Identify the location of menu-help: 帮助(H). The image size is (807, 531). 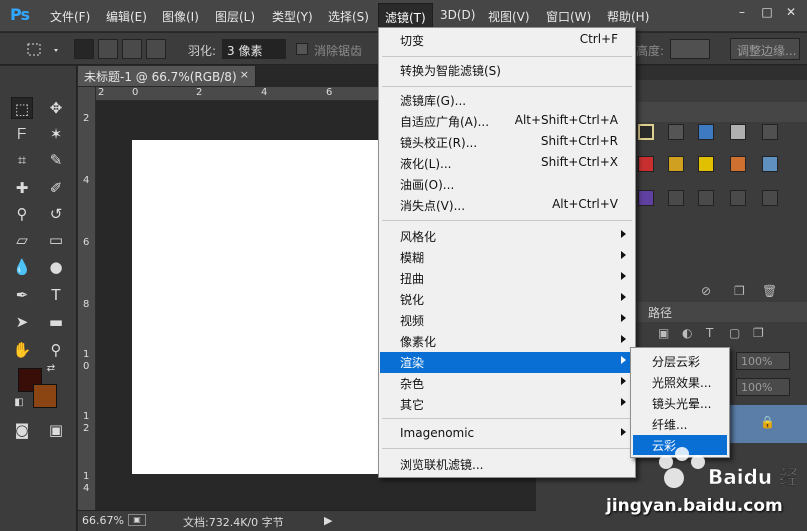
(628, 16).